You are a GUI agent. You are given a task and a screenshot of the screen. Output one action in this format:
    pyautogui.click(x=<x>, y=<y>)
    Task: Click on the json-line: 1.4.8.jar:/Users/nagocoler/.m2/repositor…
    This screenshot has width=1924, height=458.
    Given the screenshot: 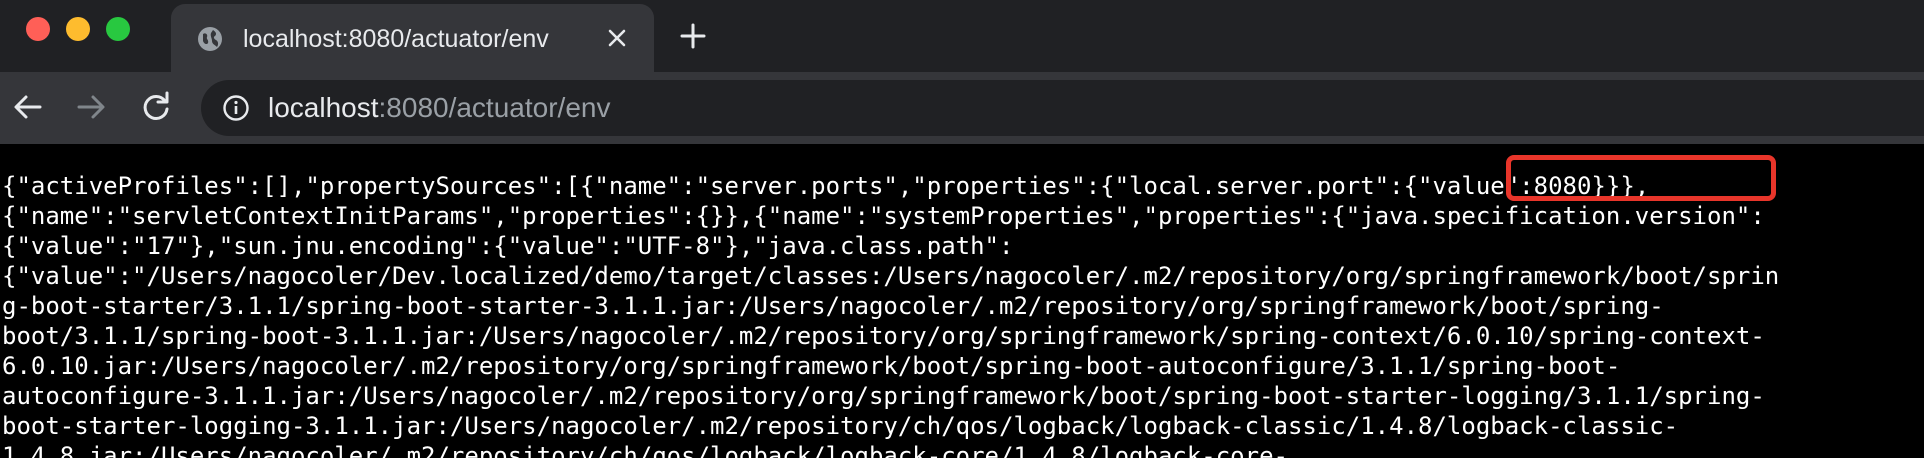 What is the action you would take?
    pyautogui.click(x=645, y=450)
    